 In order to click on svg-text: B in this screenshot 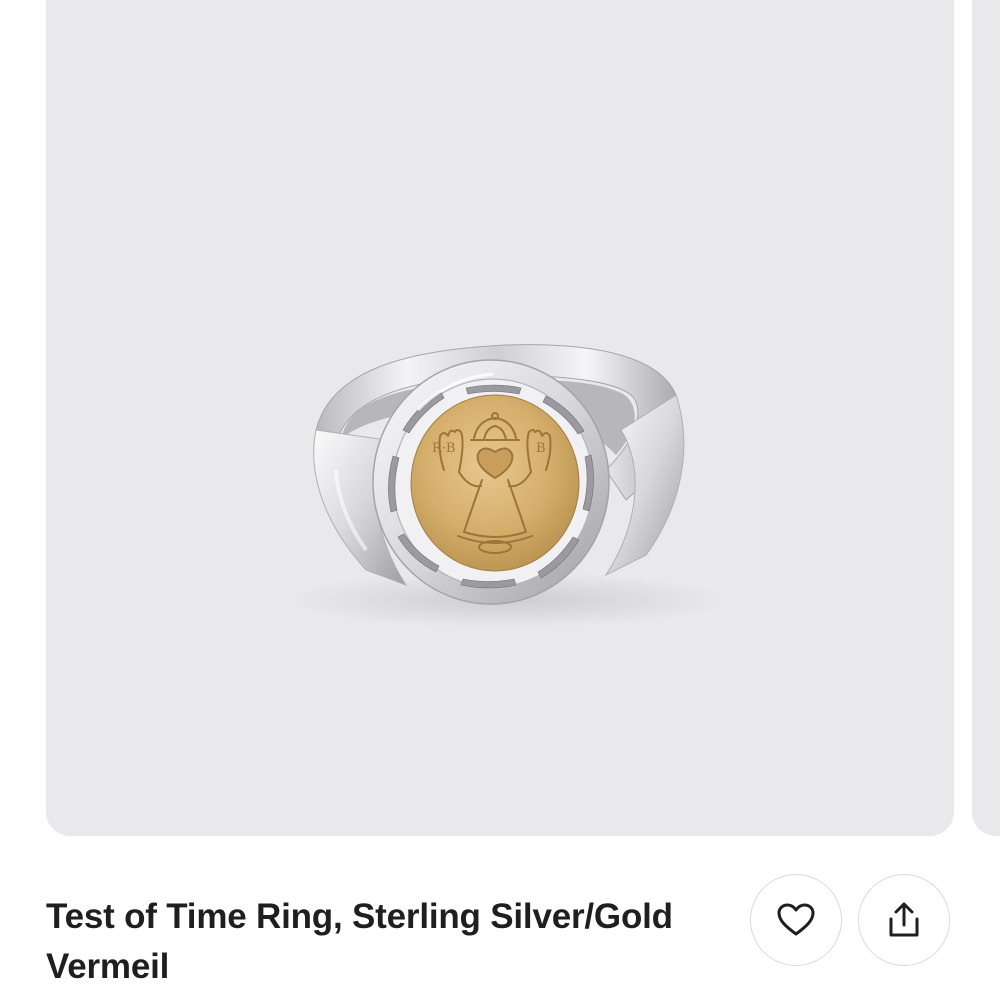, I will do `click(541, 448)`.